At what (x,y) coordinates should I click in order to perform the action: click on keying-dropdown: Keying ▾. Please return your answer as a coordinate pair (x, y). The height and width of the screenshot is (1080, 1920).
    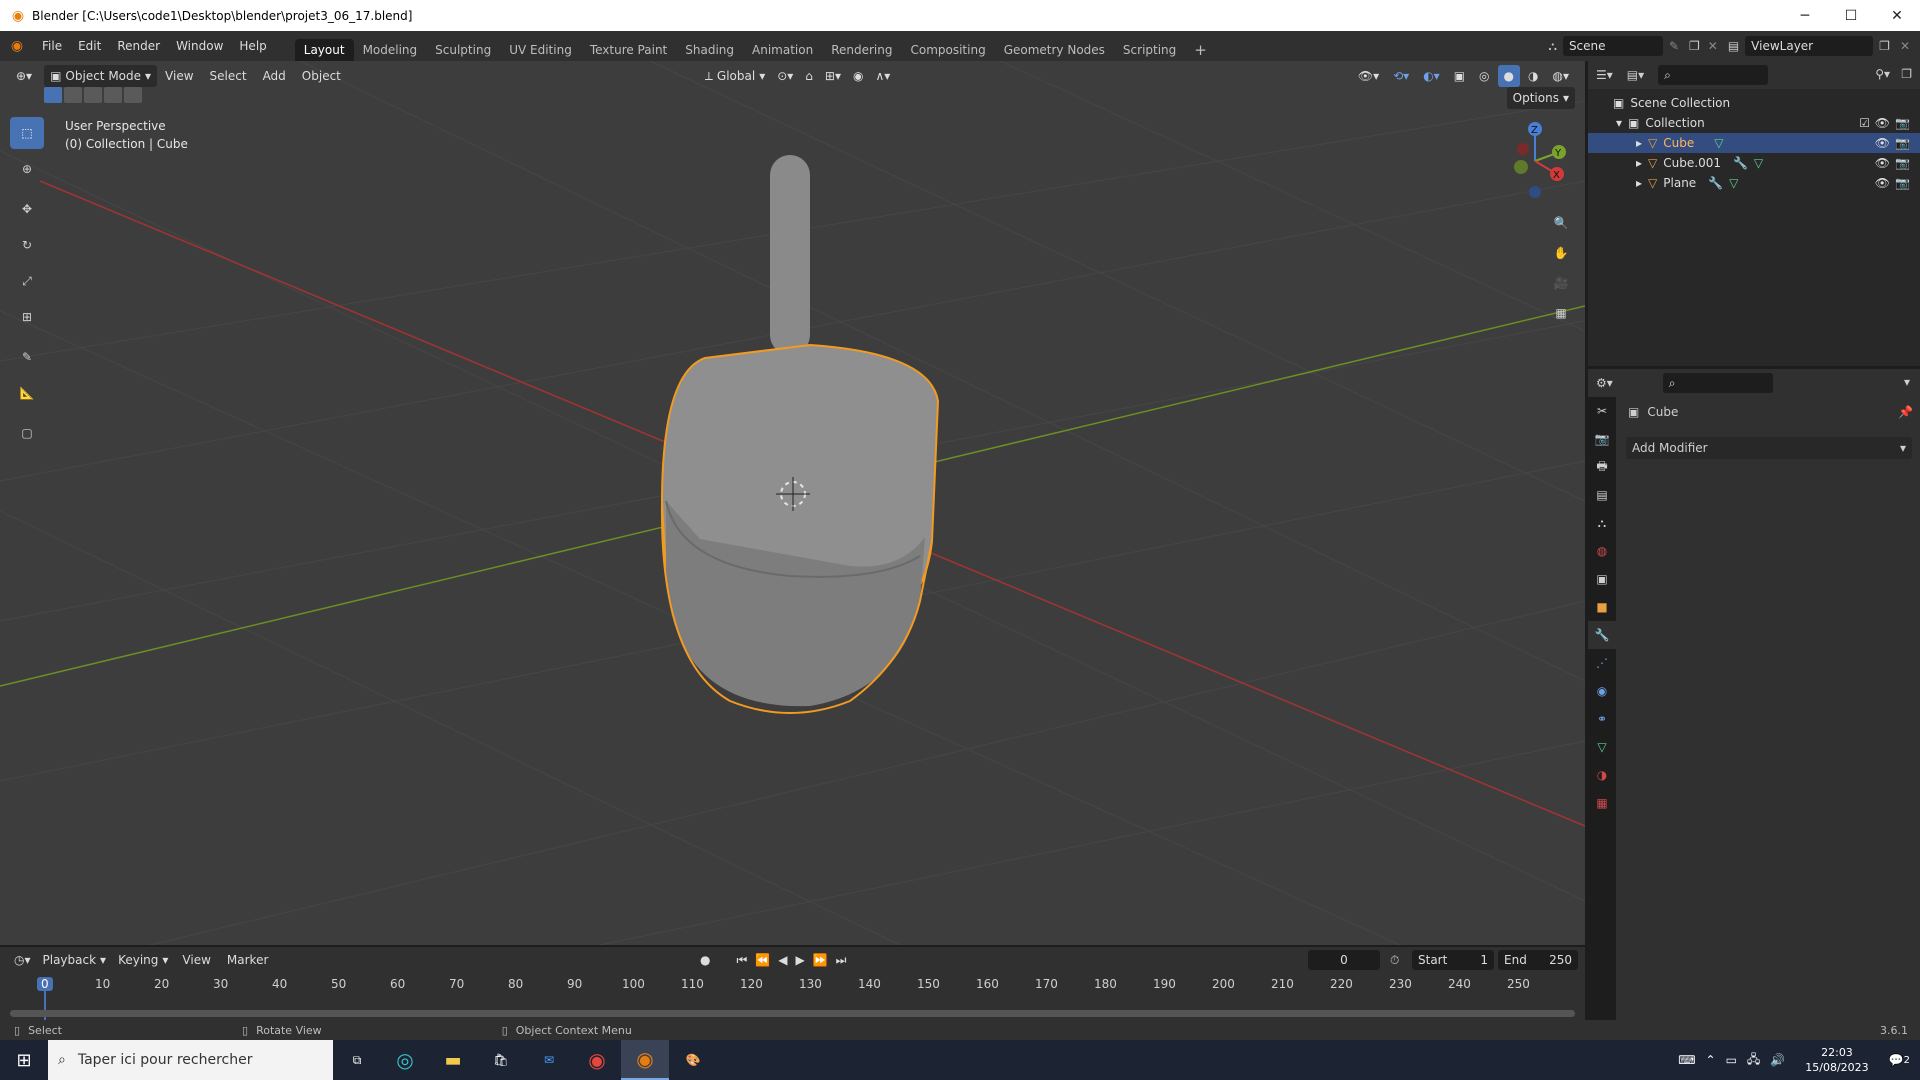
    Looking at the image, I should click on (143, 960).